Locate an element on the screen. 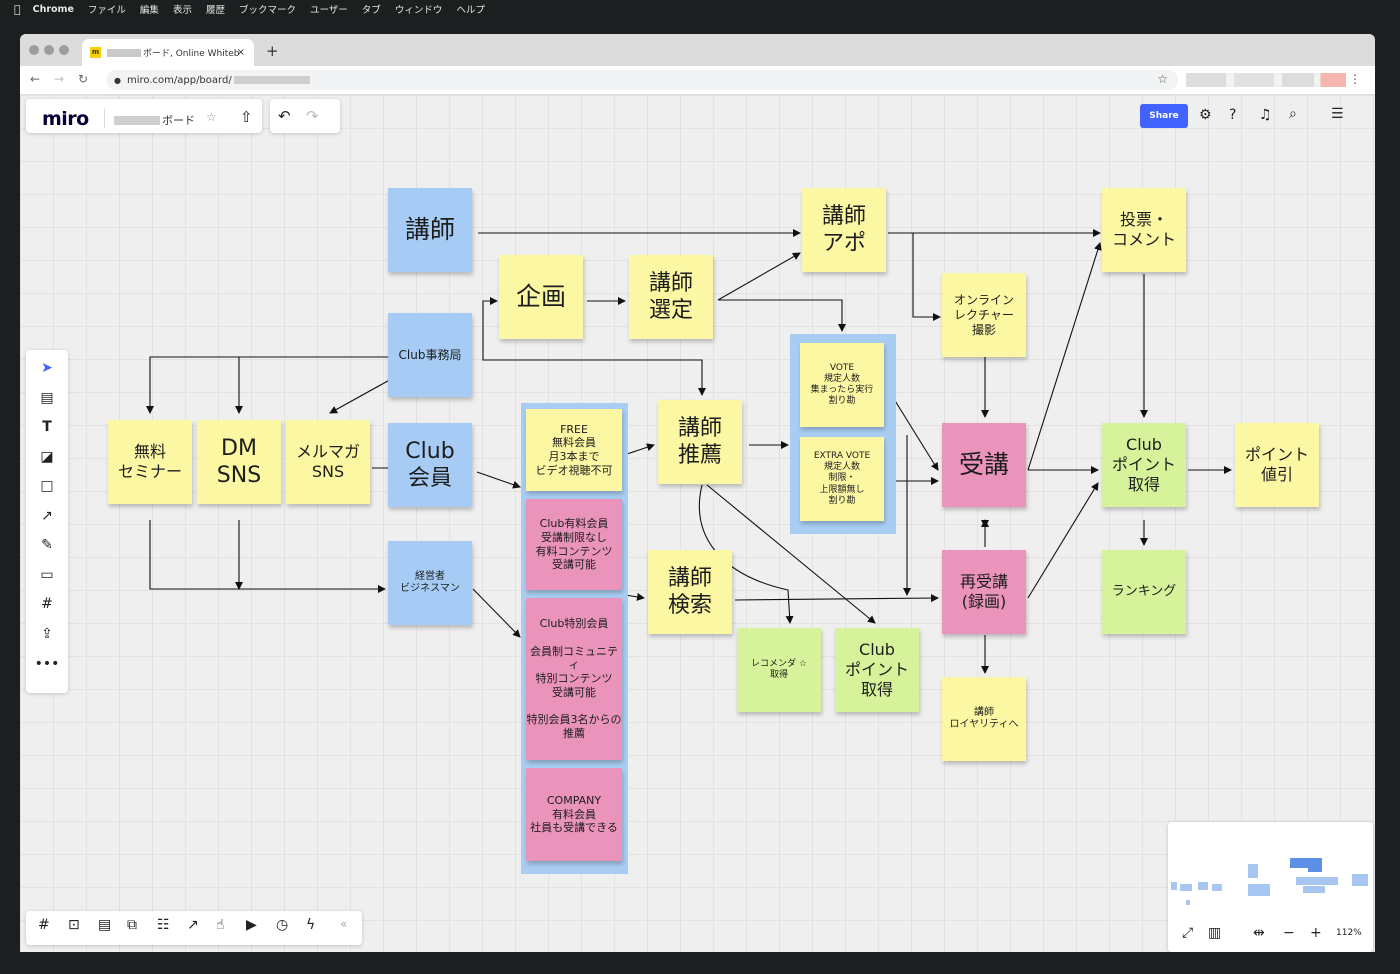 This screenshot has width=1400, height=974. board-name: ボード is located at coordinates (154, 120).